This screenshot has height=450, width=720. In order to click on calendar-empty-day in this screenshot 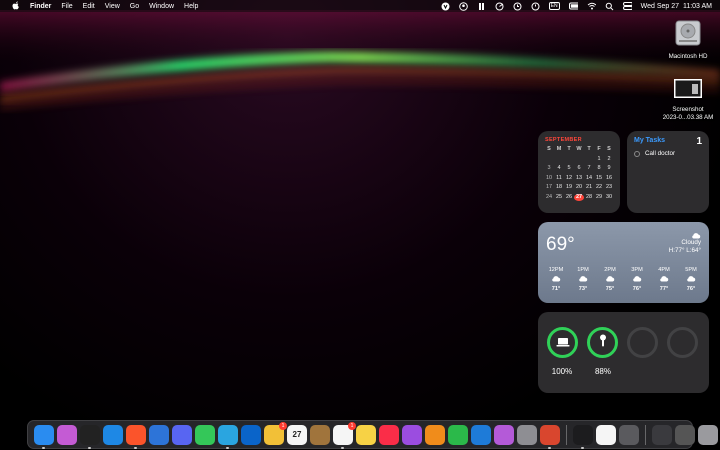, I will do `click(579, 159)`.